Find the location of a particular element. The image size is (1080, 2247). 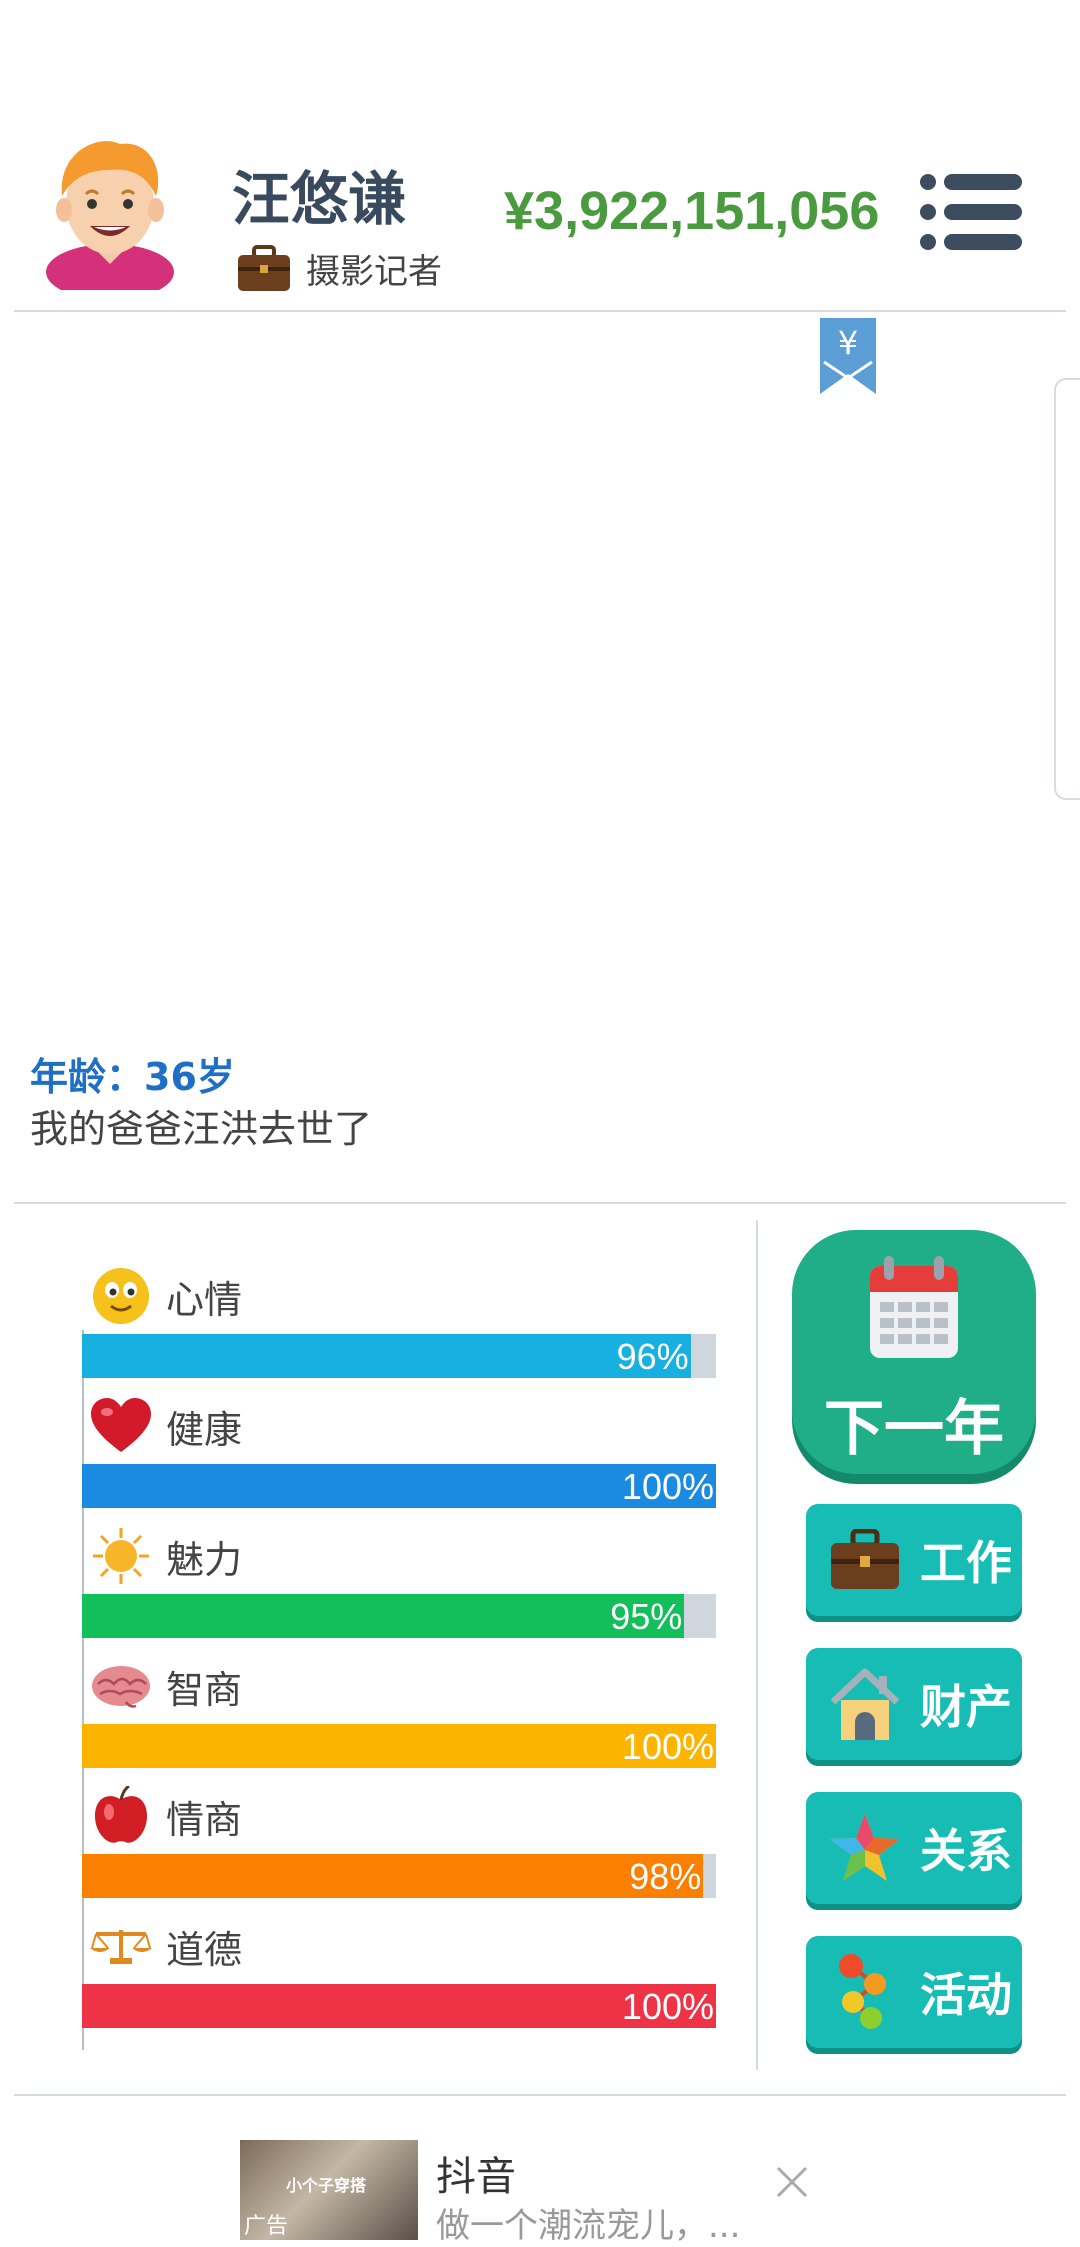

stat-bar-fill: 98% is located at coordinates (393, 1876).